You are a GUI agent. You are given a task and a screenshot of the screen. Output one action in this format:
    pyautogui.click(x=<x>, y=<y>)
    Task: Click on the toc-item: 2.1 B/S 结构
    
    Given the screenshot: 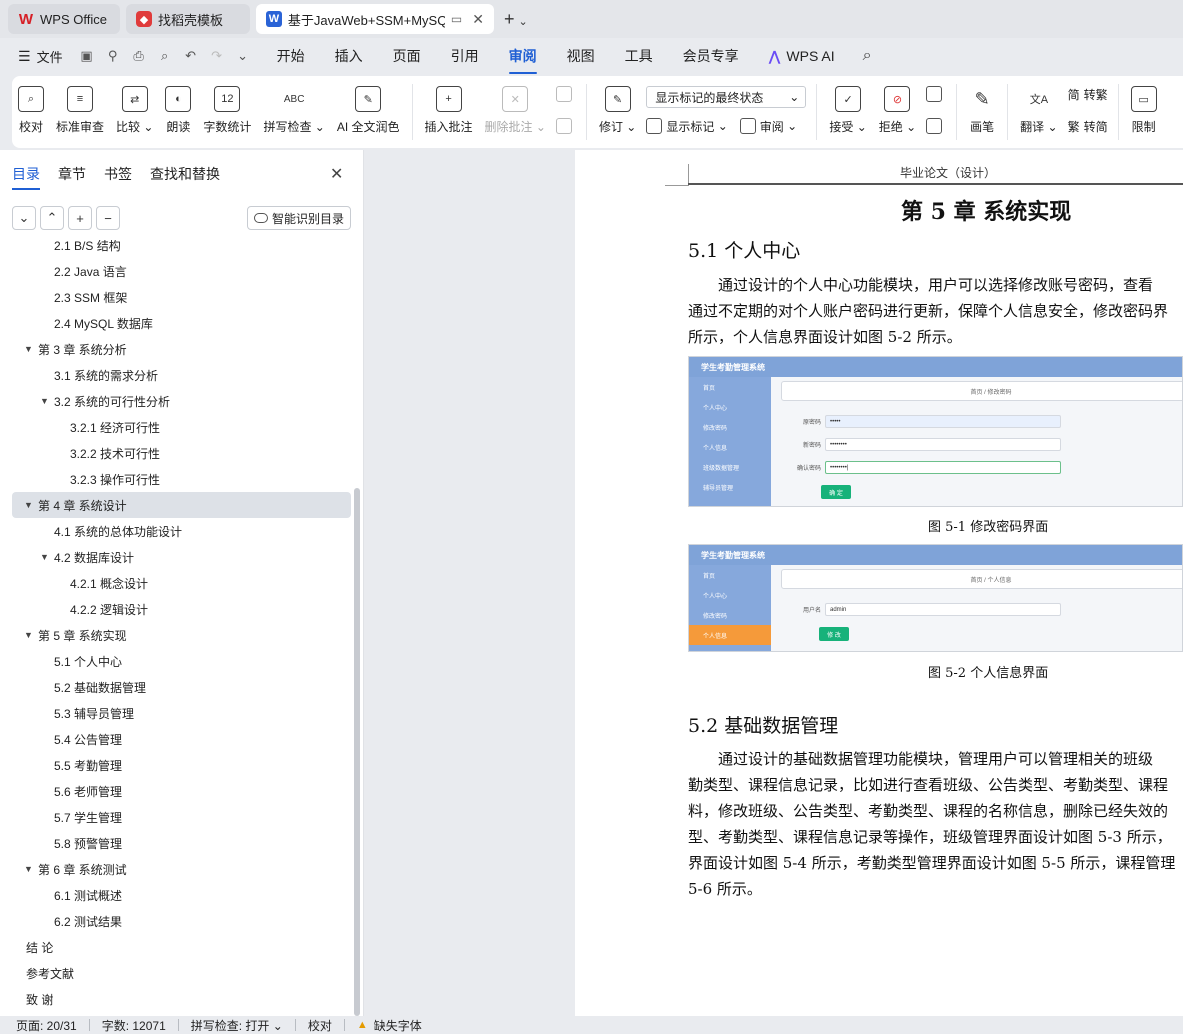 What is the action you would take?
    pyautogui.click(x=181, y=249)
    